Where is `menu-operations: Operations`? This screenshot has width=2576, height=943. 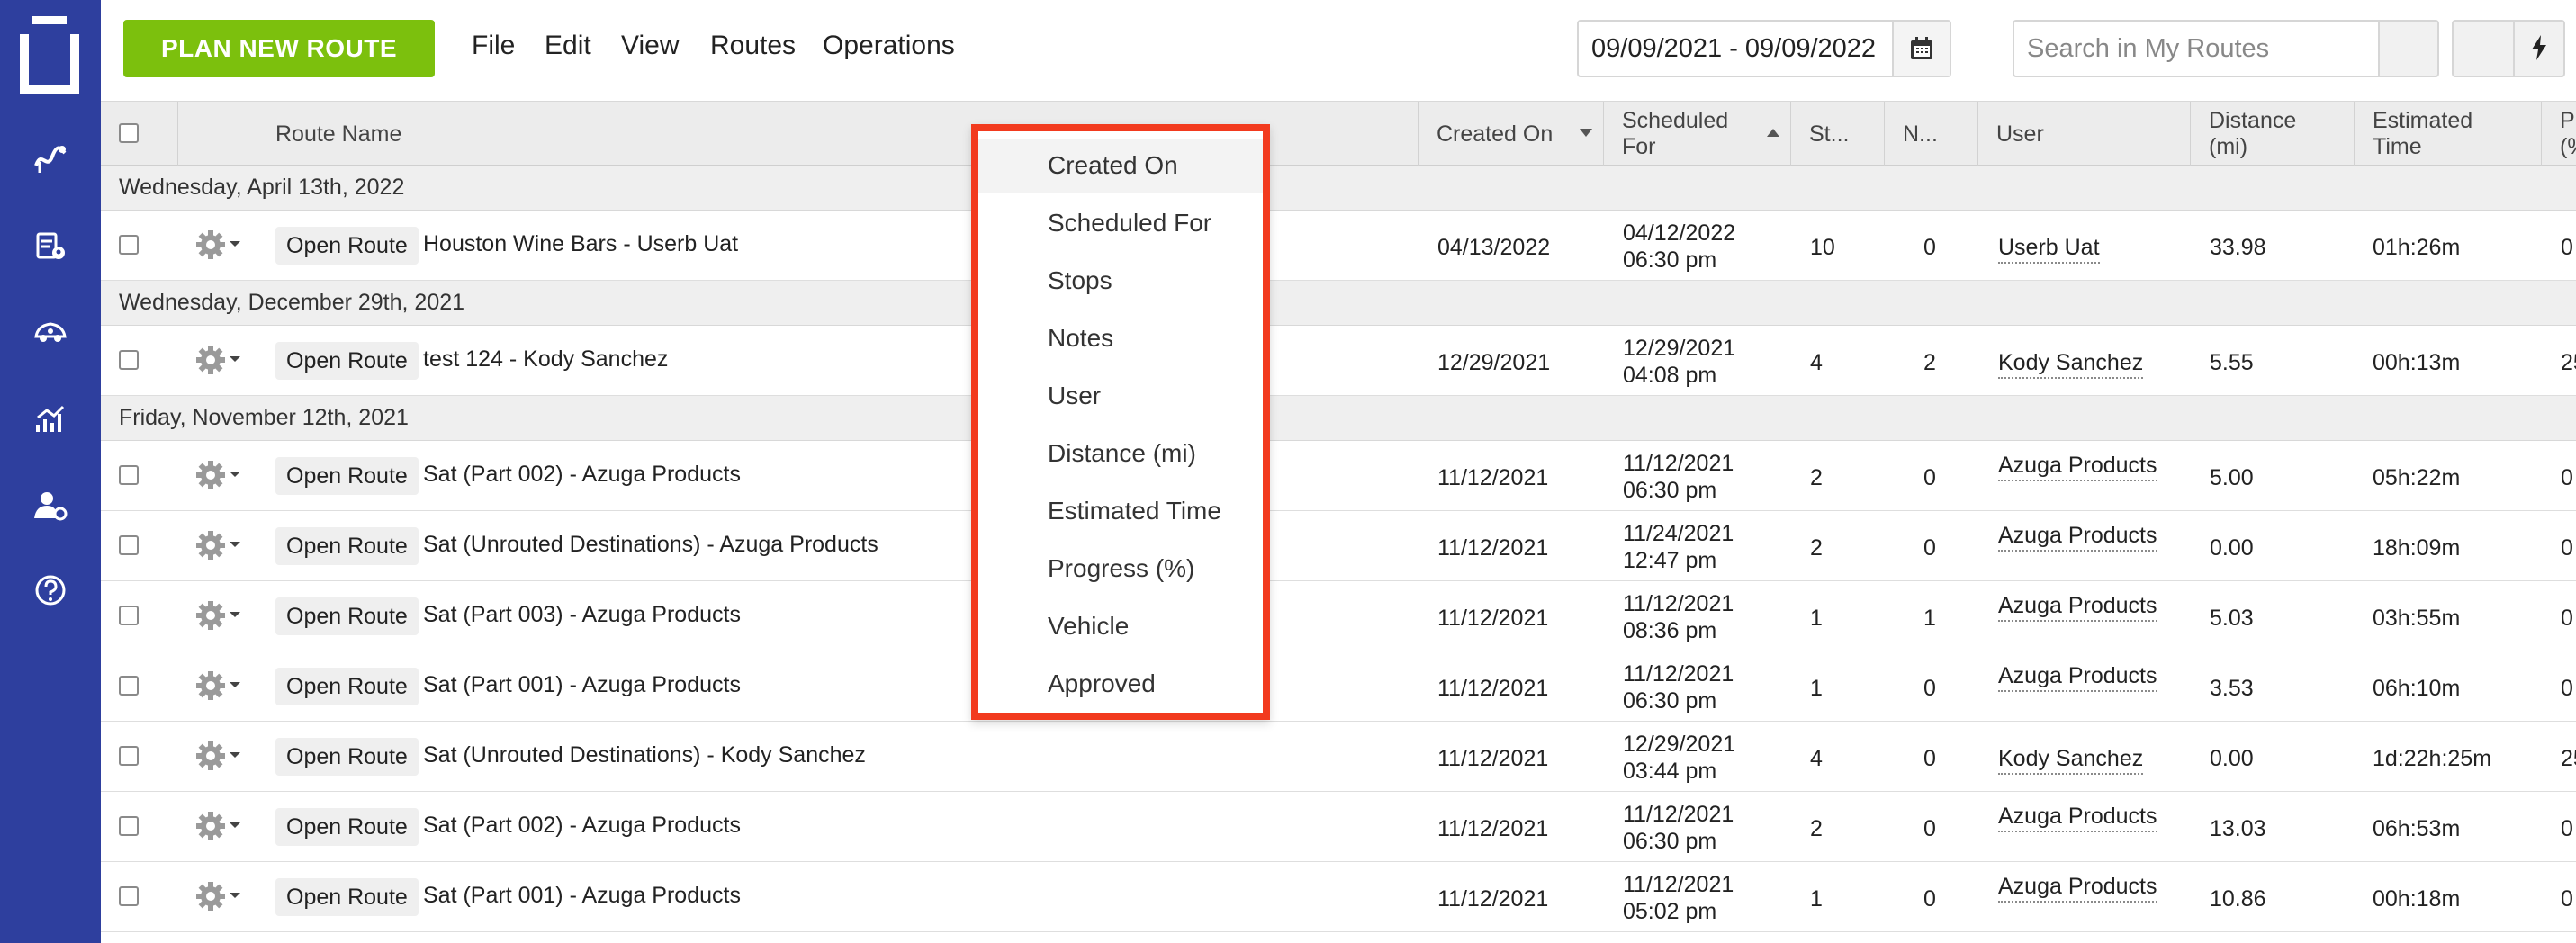 menu-operations: Operations is located at coordinates (889, 46).